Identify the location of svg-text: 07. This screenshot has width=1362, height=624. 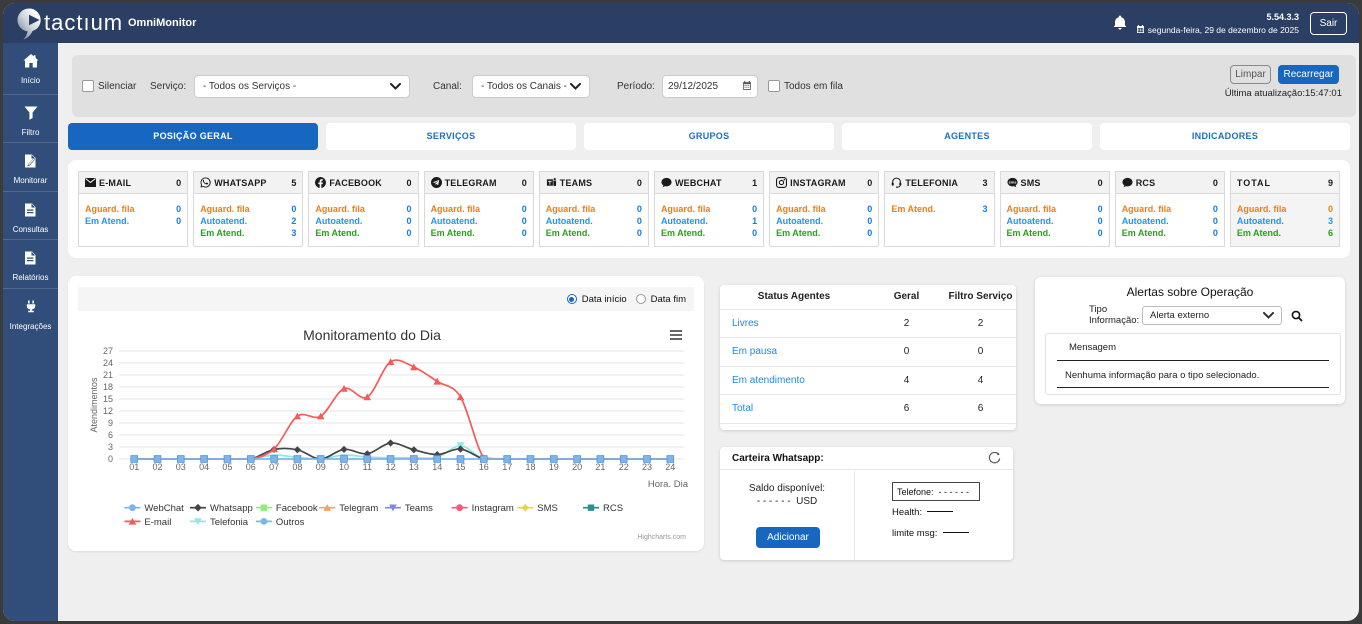
(274, 467).